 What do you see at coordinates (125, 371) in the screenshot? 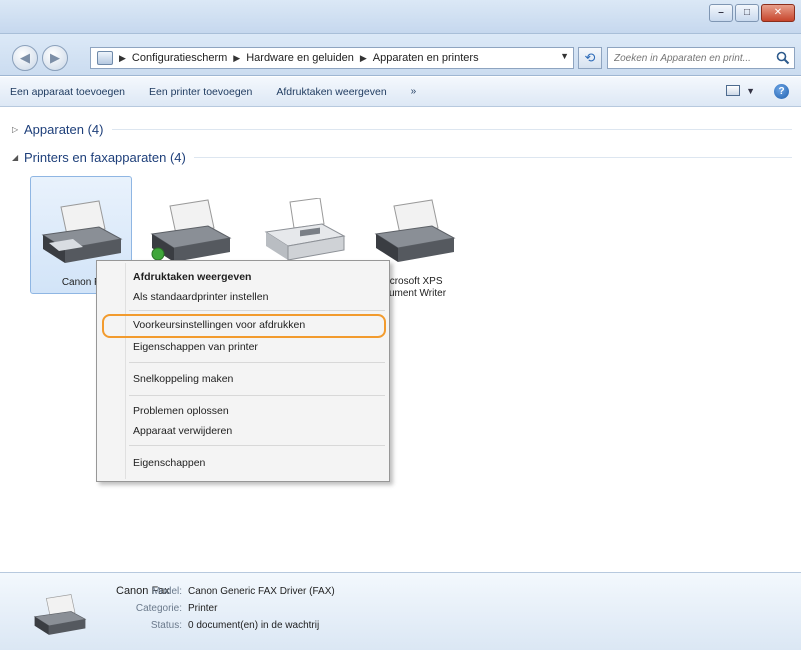
I see `menu-gutter` at bounding box center [125, 371].